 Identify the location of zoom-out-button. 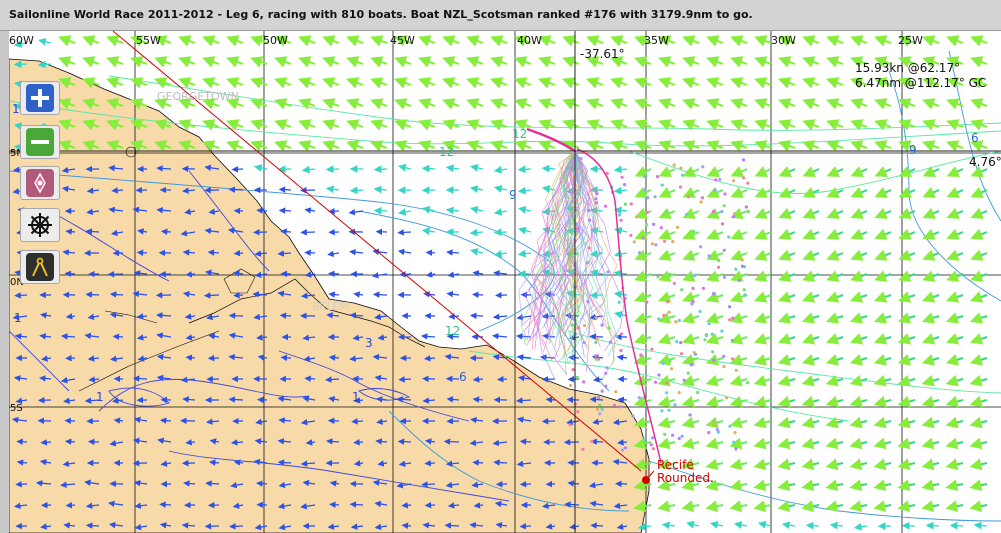
(40, 142).